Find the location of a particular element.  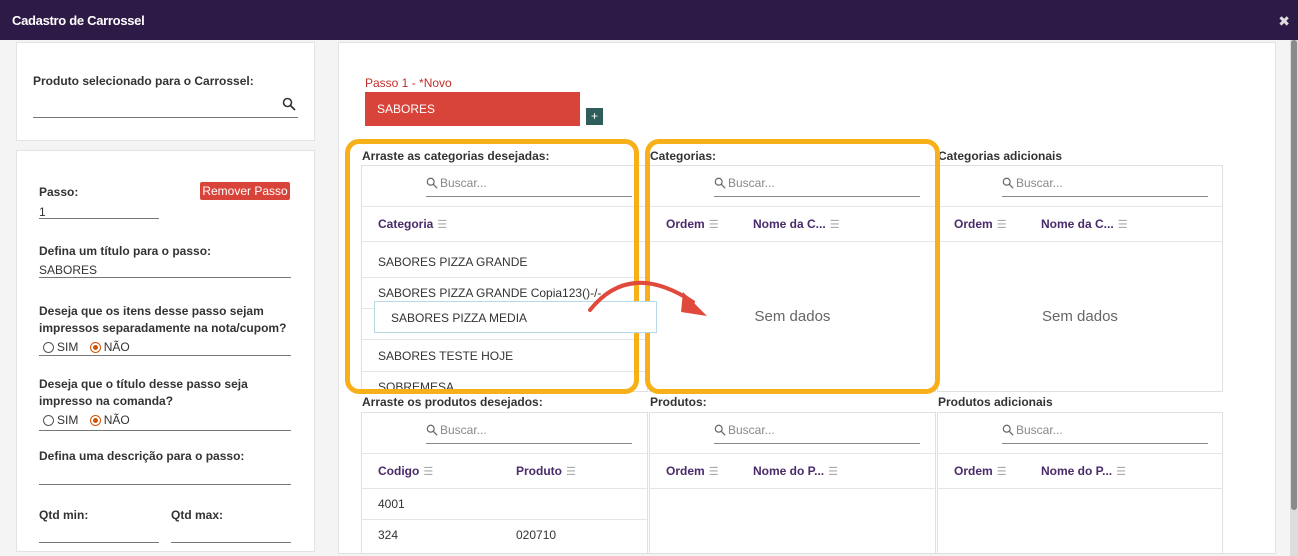

passo-input: 1 is located at coordinates (42, 212).